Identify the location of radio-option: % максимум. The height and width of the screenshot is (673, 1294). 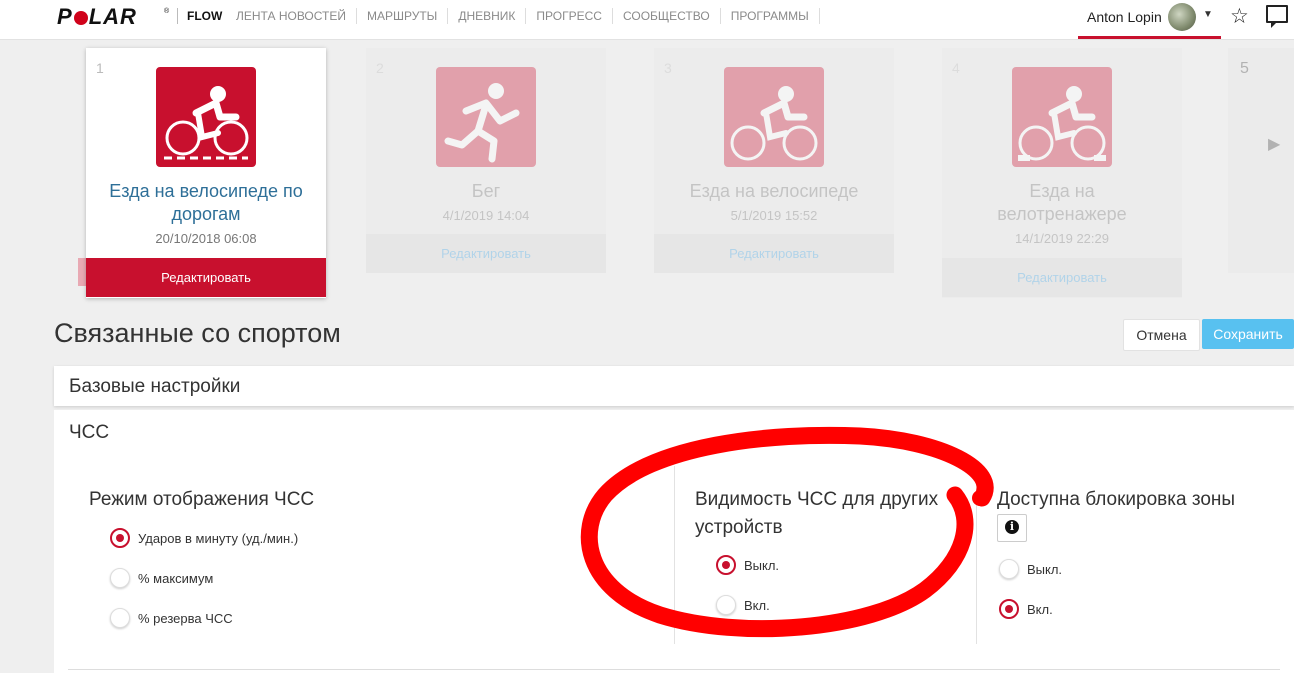
(161, 578).